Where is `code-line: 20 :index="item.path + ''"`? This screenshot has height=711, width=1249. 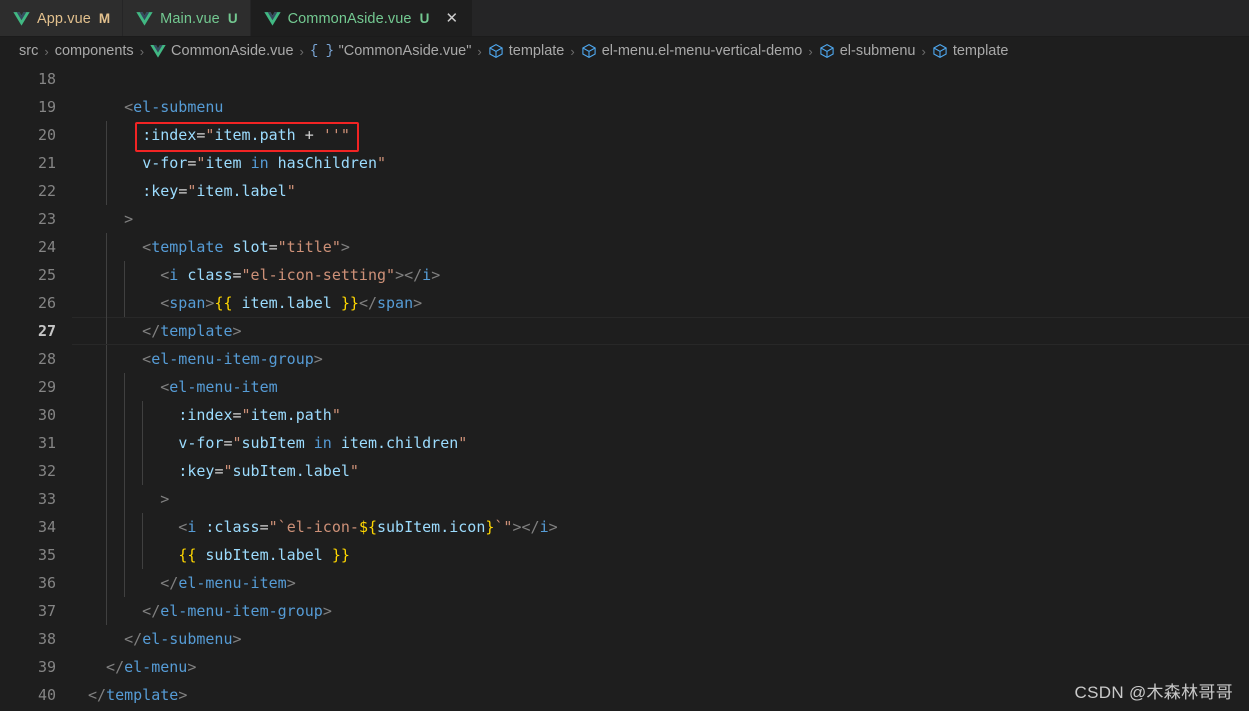
code-line: 20 :index="item.path + ''" is located at coordinates (624, 135).